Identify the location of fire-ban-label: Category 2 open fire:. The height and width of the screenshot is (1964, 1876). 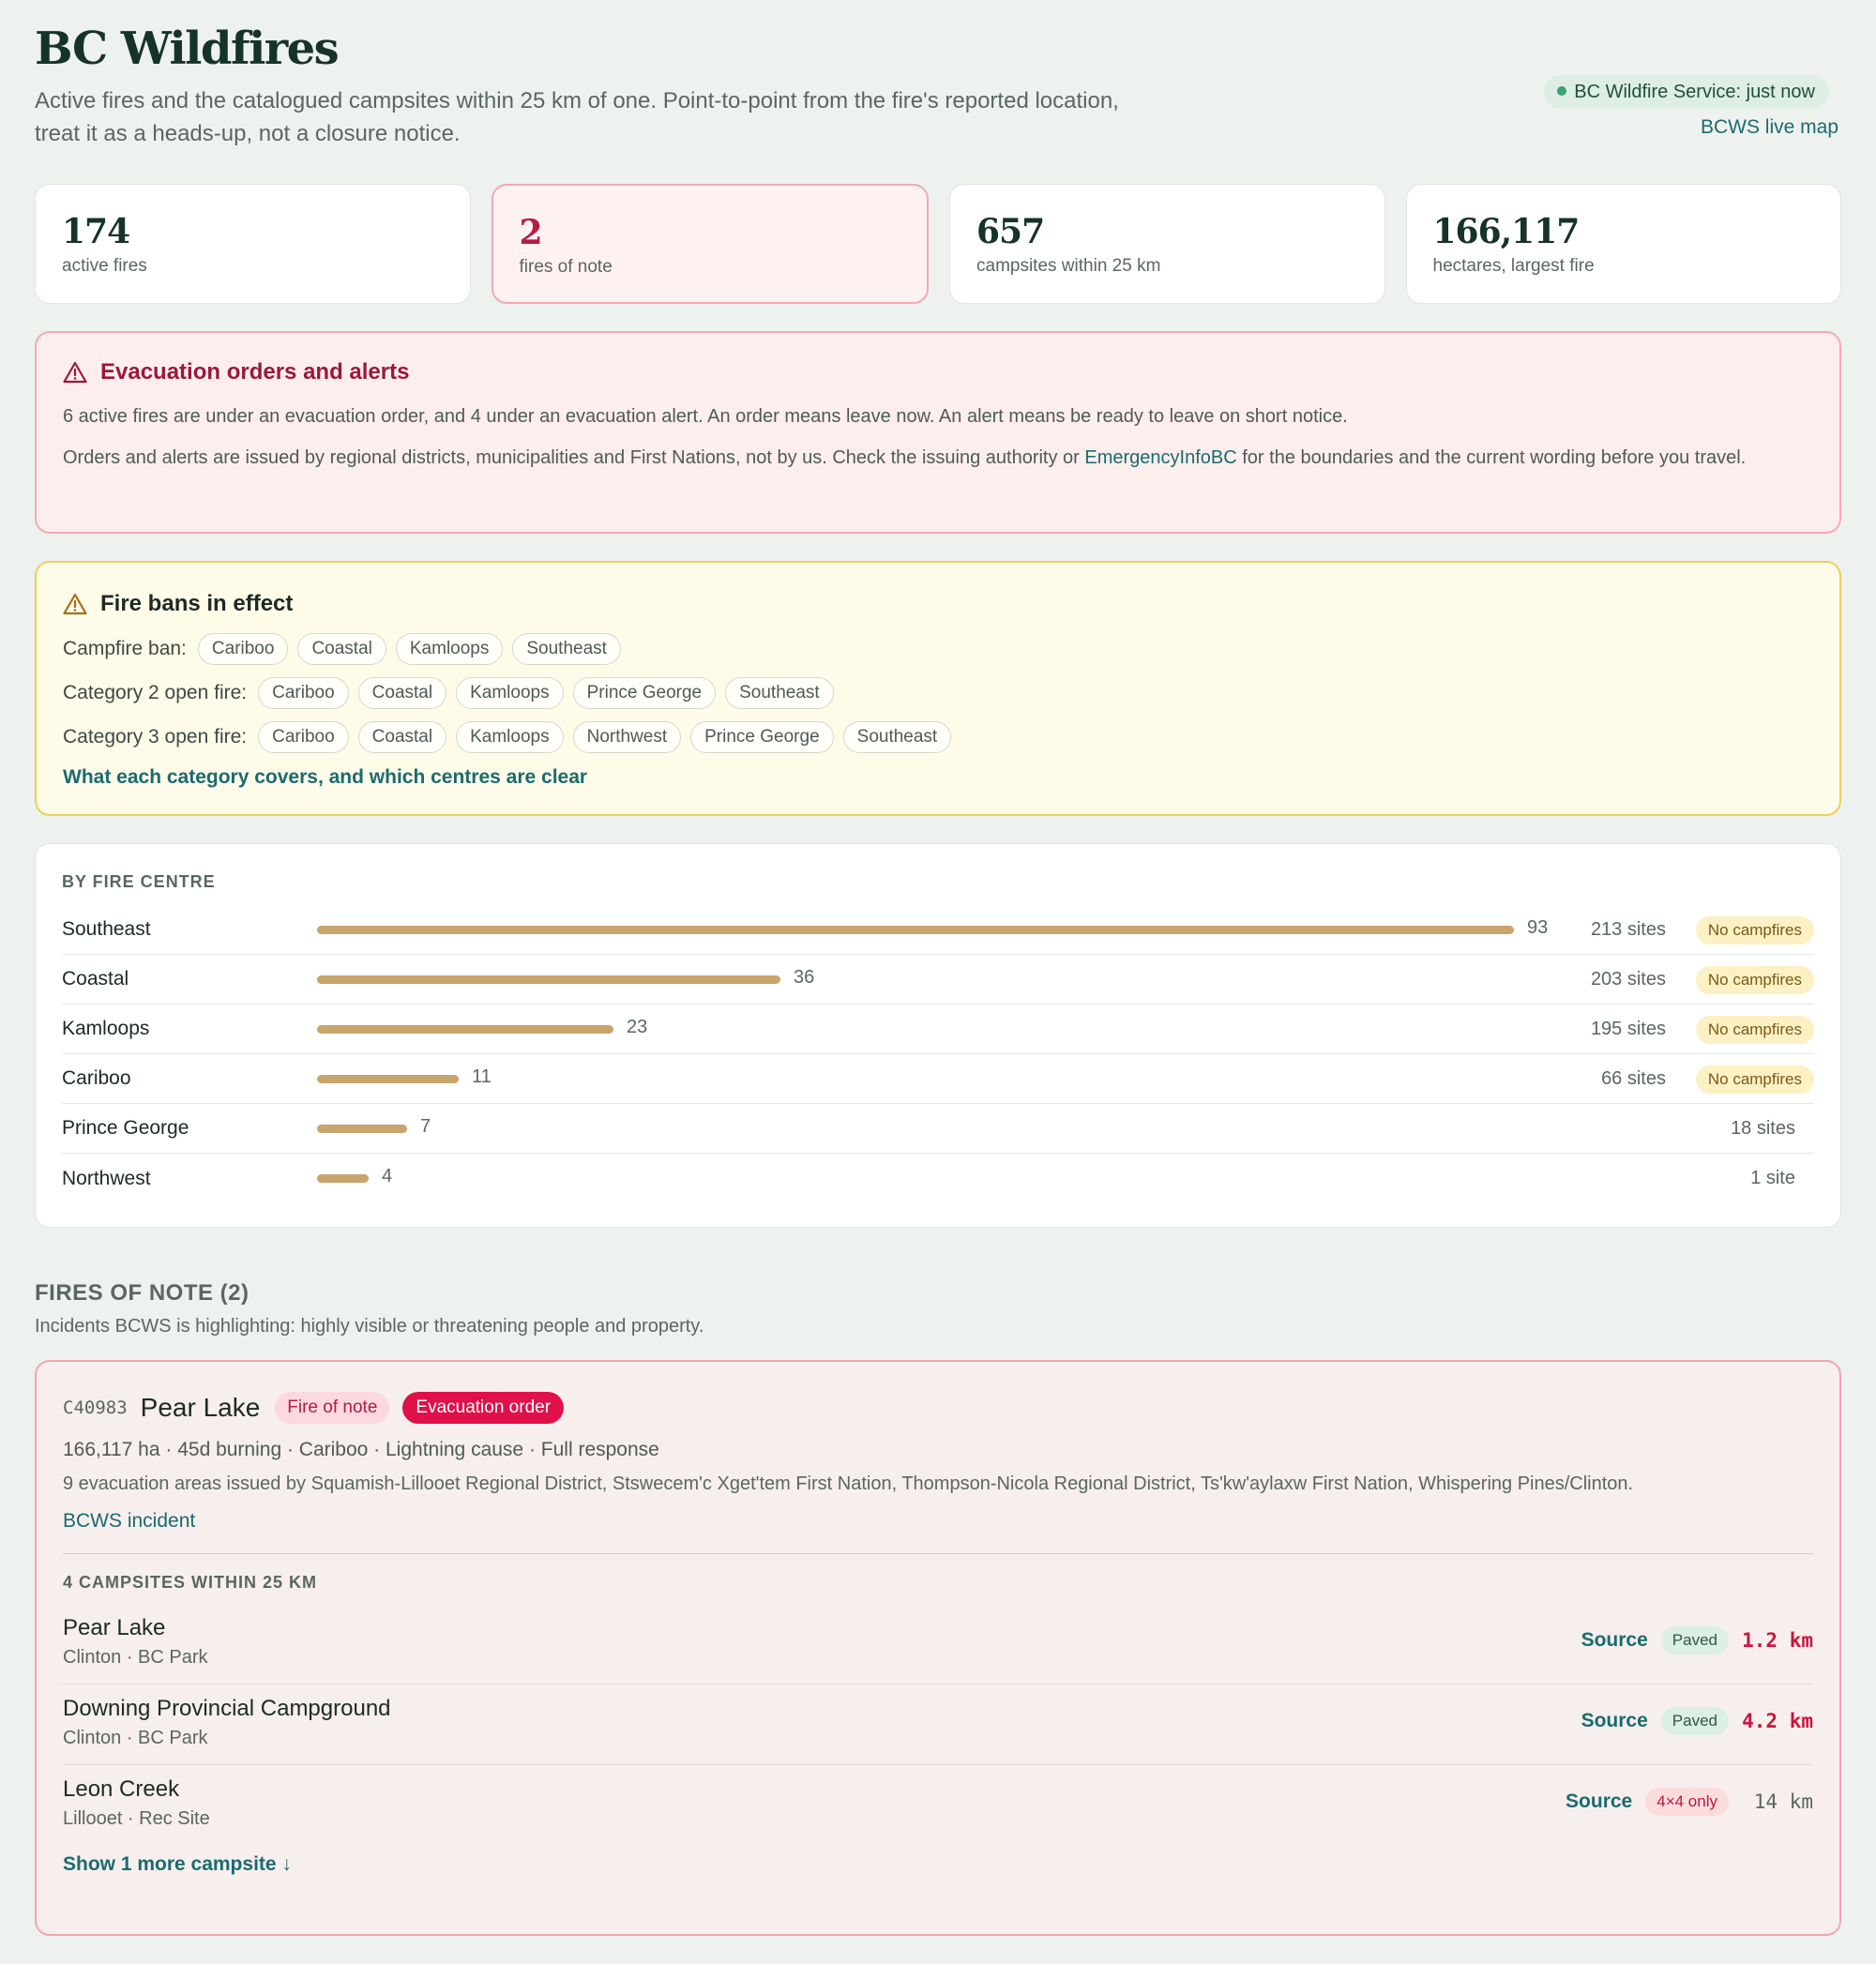
(155, 692).